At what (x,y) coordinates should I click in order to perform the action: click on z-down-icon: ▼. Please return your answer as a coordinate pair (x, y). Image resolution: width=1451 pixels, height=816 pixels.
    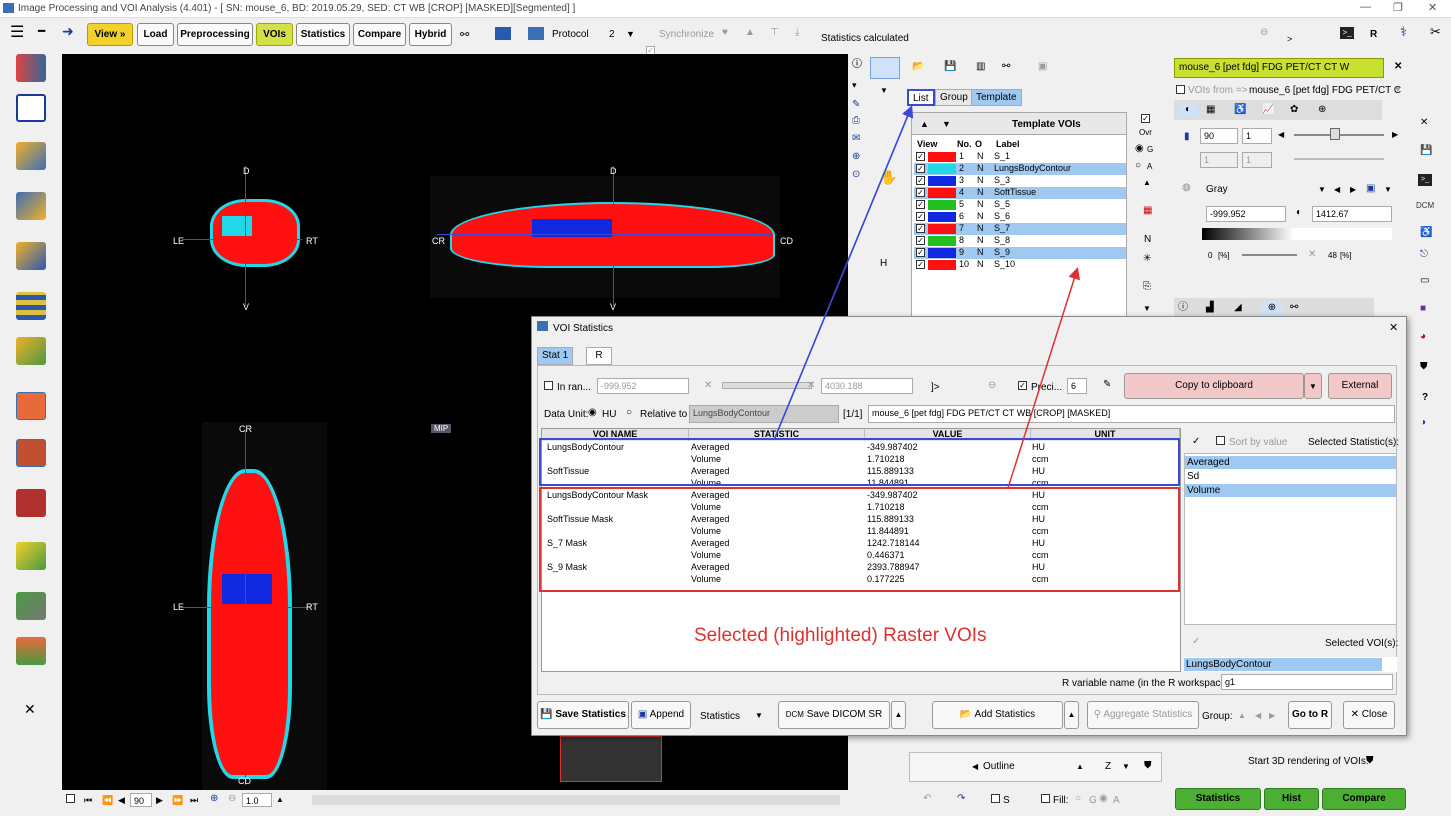
    Looking at the image, I should click on (1126, 767).